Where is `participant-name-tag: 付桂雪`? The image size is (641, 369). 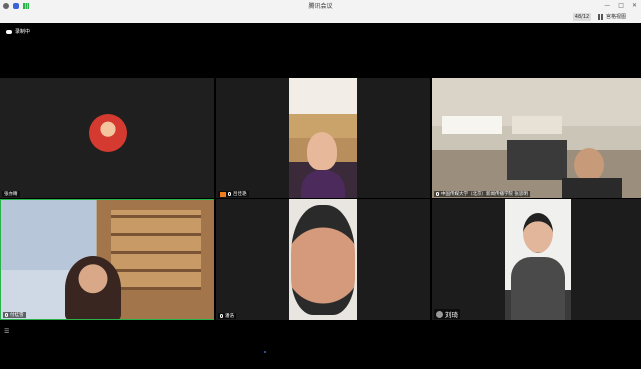
participant-name-tag: 付桂雪 is located at coordinates (14, 315).